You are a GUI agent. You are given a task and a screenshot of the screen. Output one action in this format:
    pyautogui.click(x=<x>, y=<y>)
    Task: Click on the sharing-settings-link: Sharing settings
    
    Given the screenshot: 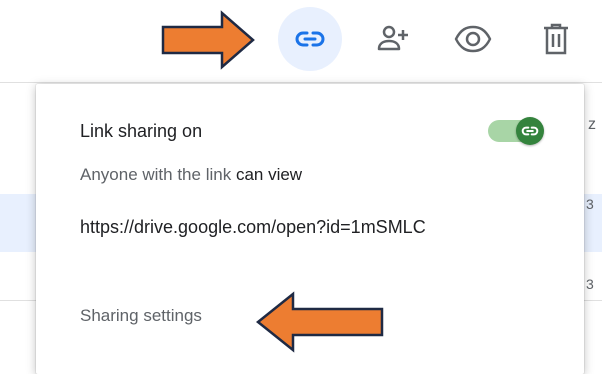 What is the action you would take?
    pyautogui.click(x=141, y=316)
    